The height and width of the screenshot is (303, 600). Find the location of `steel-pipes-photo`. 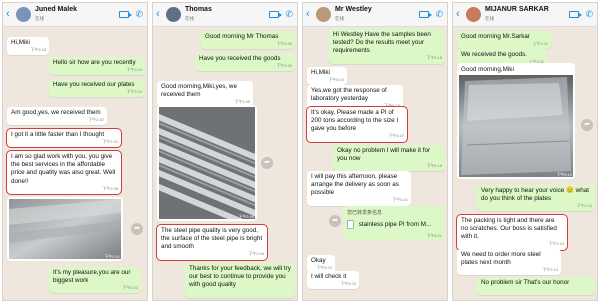

steel-pipes-photo is located at coordinates (212, 171).